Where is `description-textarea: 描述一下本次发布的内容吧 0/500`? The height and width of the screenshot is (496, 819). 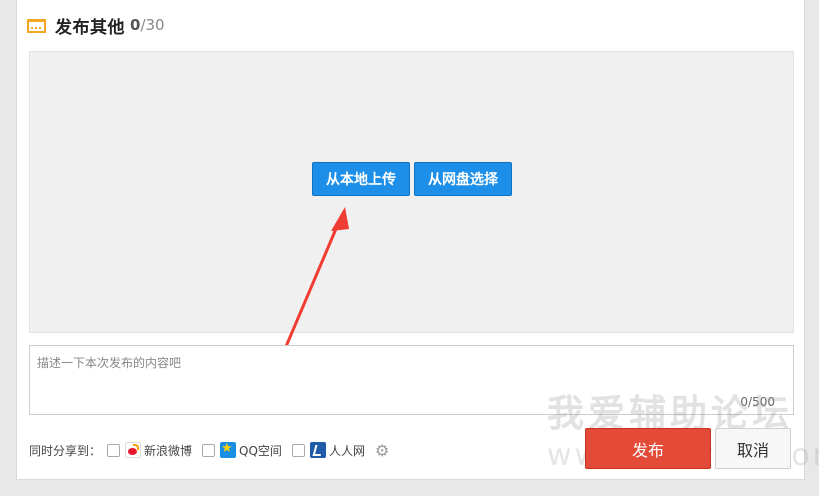
description-textarea: 描述一下本次发布的内容吧 0/500 is located at coordinates (411, 380).